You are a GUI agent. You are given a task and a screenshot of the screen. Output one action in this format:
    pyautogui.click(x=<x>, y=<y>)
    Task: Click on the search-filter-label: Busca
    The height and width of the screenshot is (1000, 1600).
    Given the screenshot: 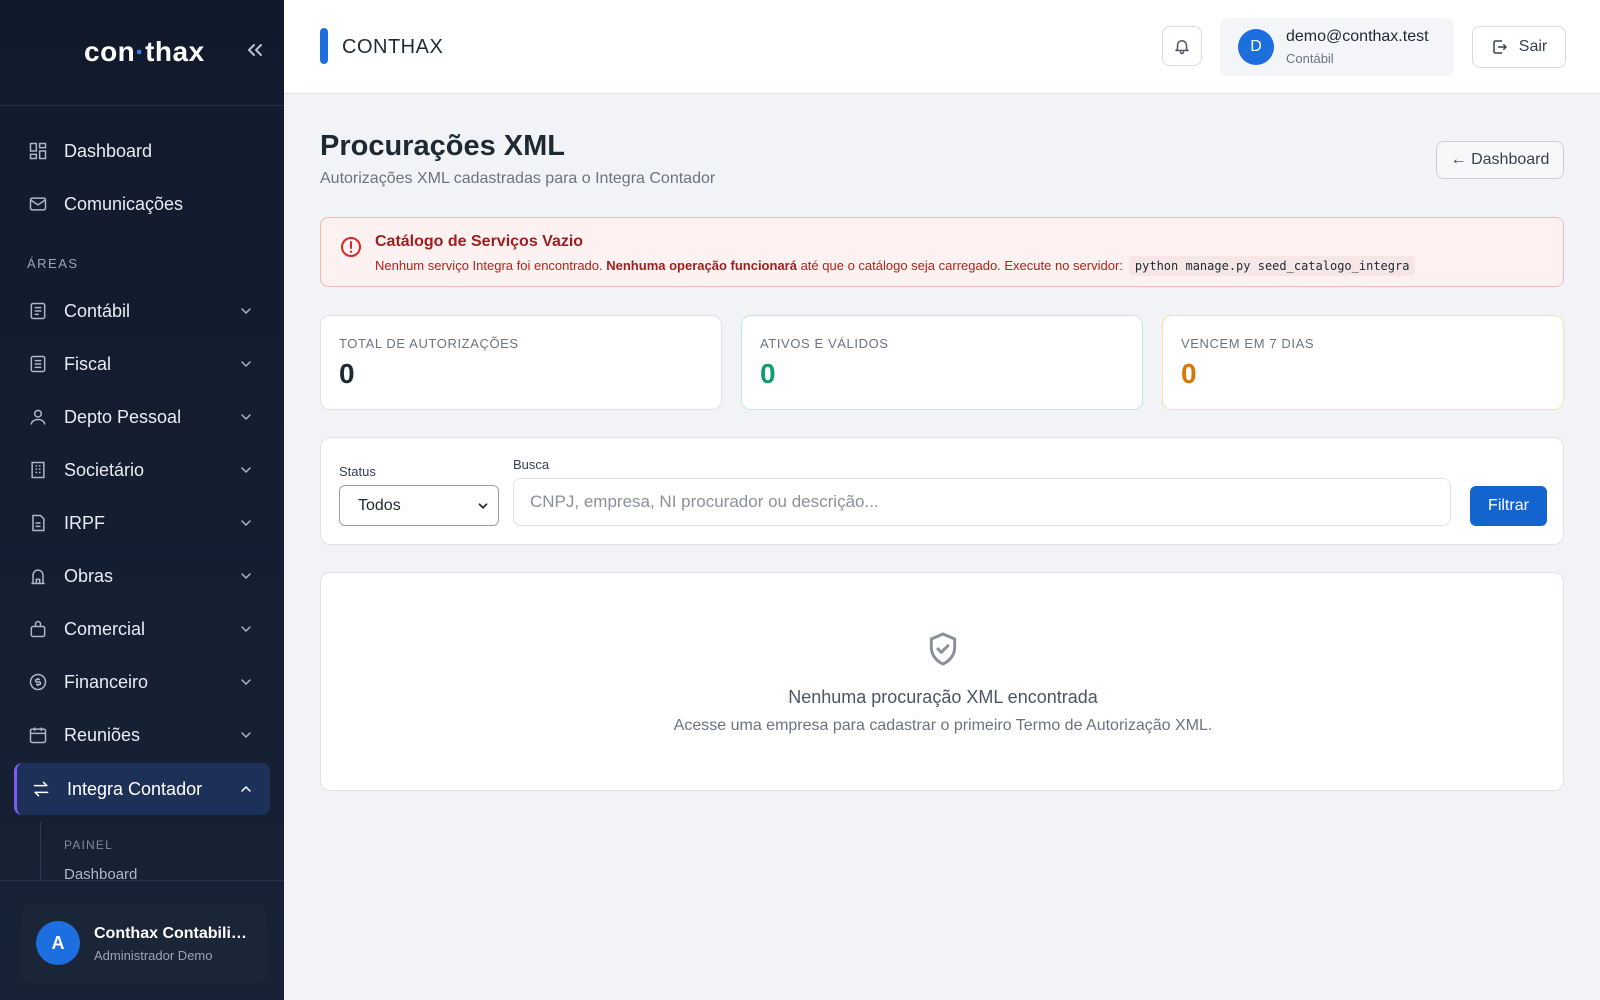 What is the action you would take?
    pyautogui.click(x=531, y=464)
    